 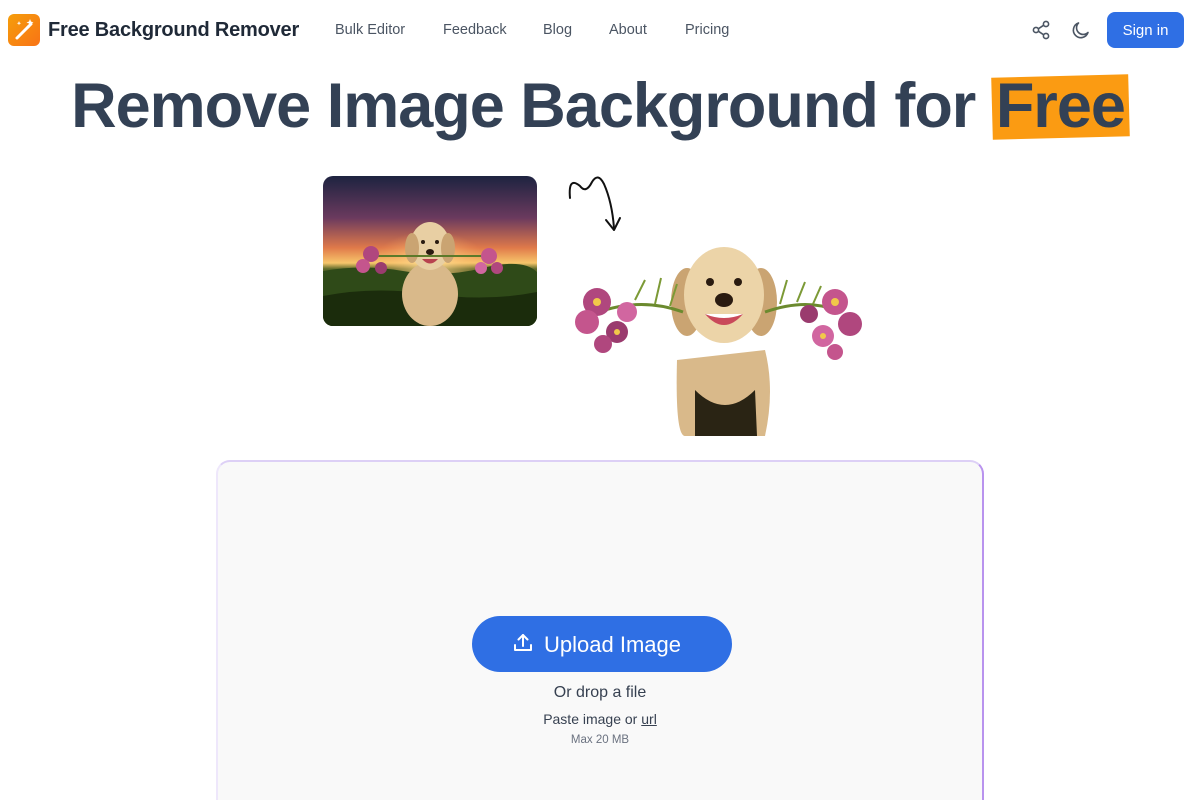 I want to click on original-photo, so click(x=430, y=251).